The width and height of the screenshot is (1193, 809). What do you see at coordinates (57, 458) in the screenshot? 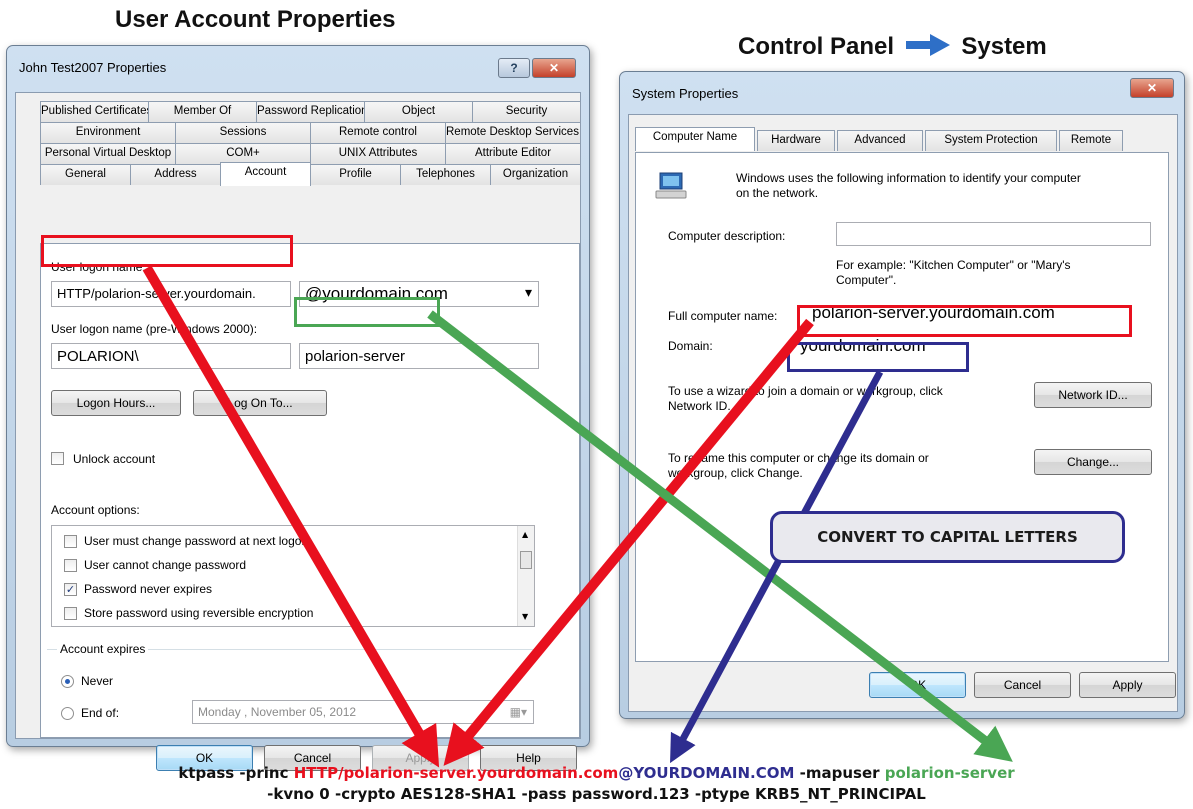
I see `unlock-account-checkbox` at bounding box center [57, 458].